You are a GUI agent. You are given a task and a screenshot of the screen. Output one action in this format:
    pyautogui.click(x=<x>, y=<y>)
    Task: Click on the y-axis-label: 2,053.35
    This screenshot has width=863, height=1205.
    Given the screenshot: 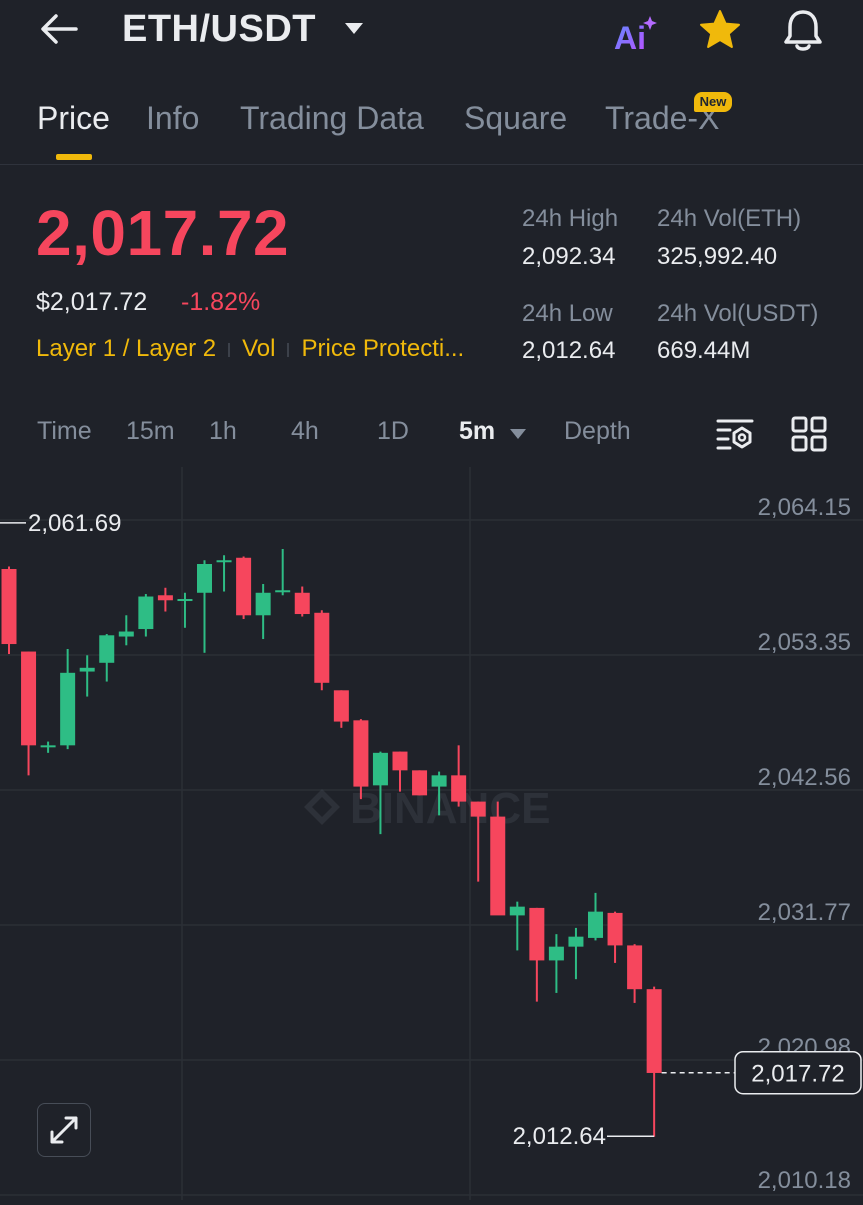 What is the action you would take?
    pyautogui.click(x=804, y=642)
    